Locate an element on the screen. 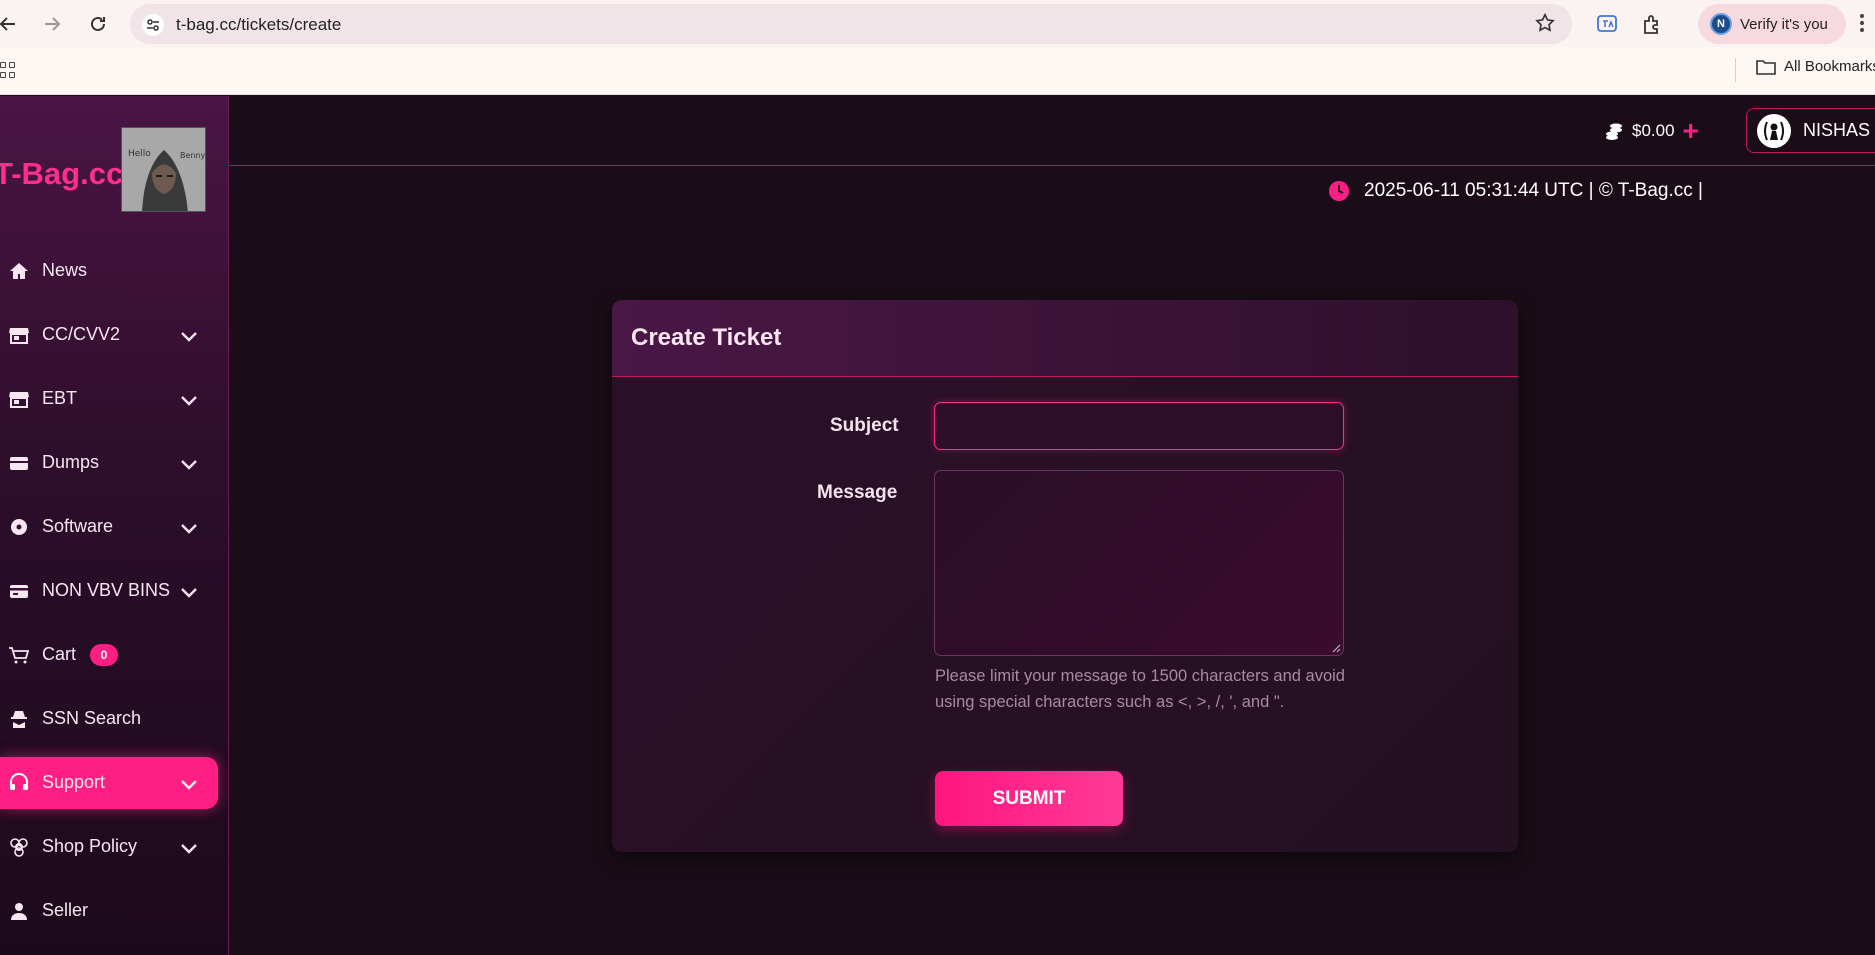 Image resolution: width=1875 pixels, height=955 pixels. coins-icon is located at coordinates (1614, 131).